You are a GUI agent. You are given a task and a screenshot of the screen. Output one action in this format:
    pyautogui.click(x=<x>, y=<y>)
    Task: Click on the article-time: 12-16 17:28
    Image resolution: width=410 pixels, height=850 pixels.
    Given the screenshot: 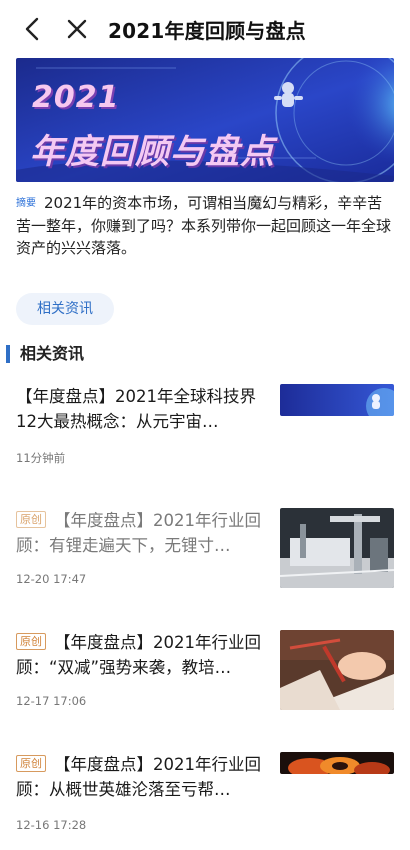 What is the action you would take?
    pyautogui.click(x=51, y=825)
    